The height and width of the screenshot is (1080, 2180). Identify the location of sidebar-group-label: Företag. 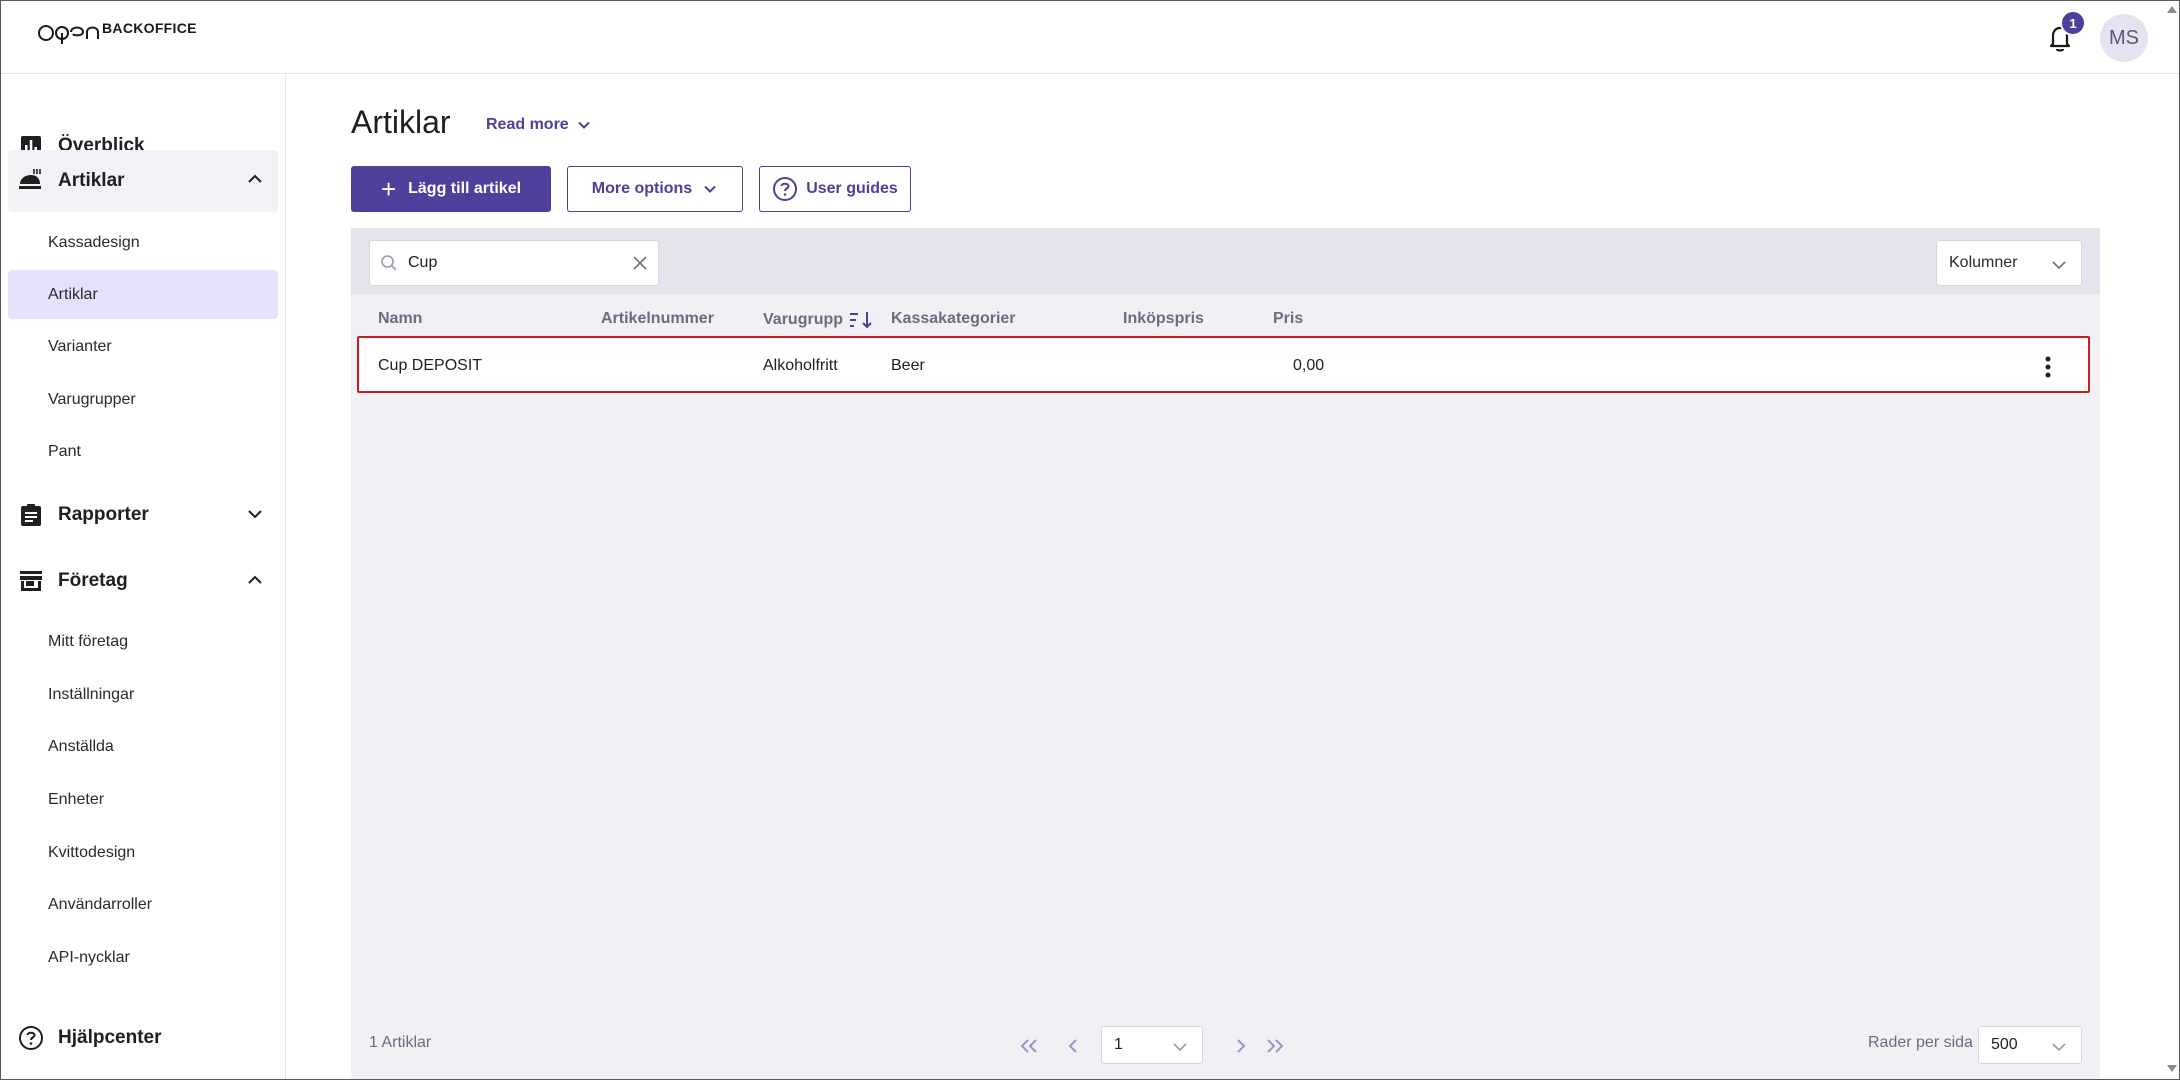
(93, 580).